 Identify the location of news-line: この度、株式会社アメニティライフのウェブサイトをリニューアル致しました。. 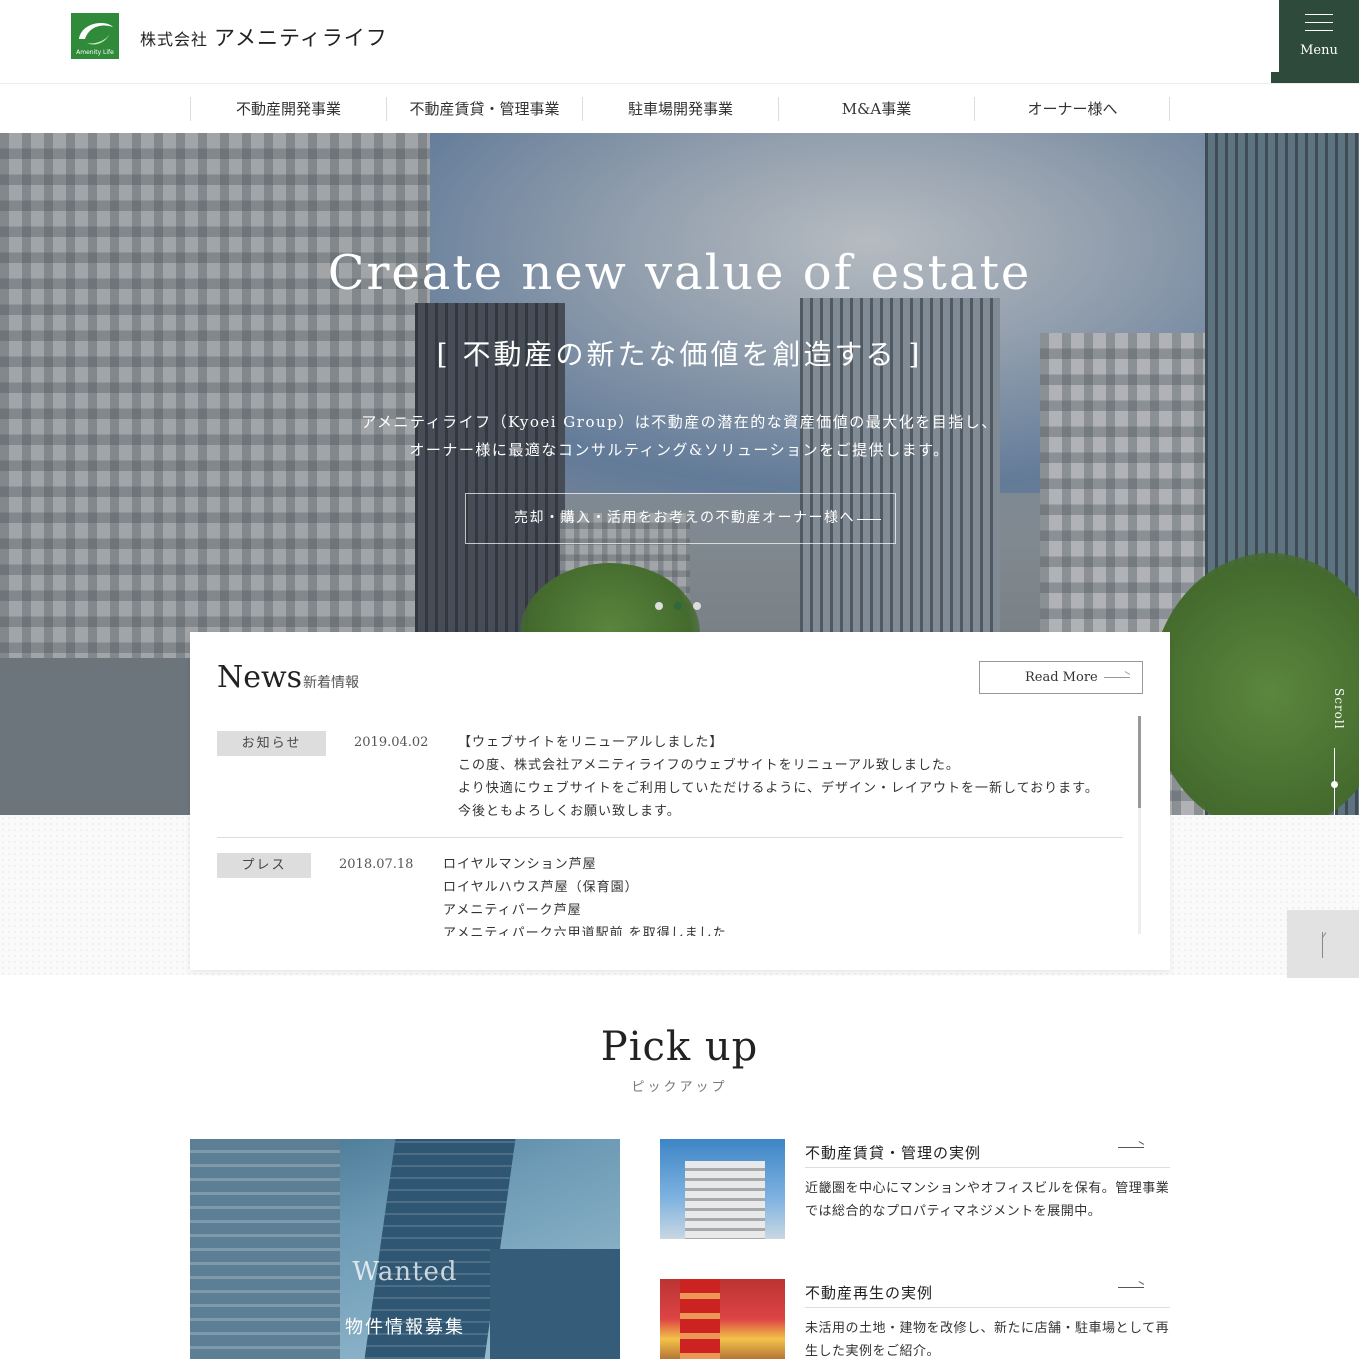
(709, 765).